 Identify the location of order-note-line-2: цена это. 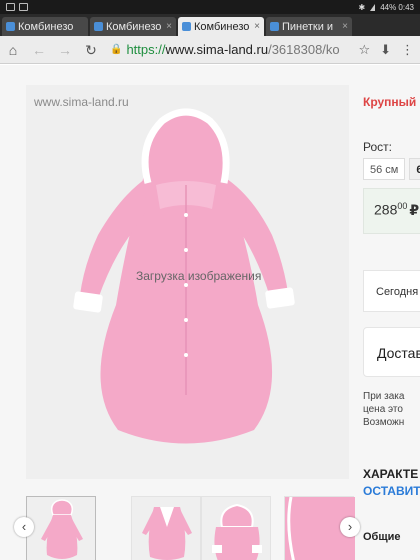
(383, 409).